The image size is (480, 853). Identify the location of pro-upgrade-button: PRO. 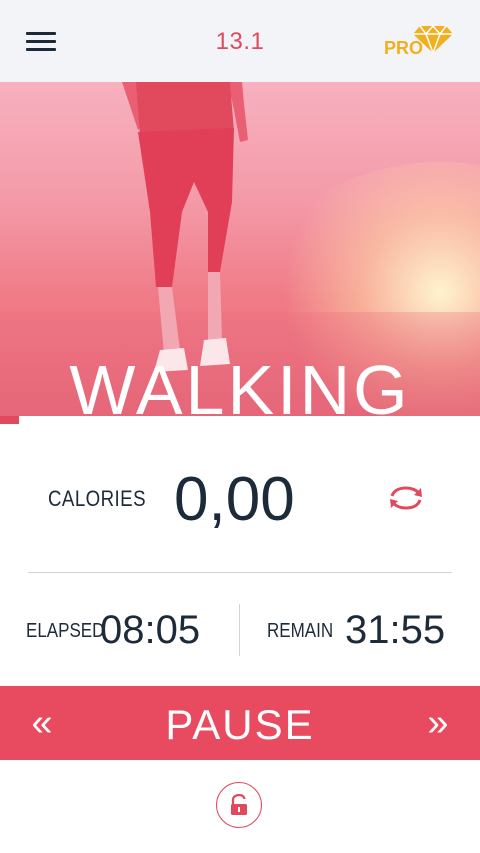
(420, 42).